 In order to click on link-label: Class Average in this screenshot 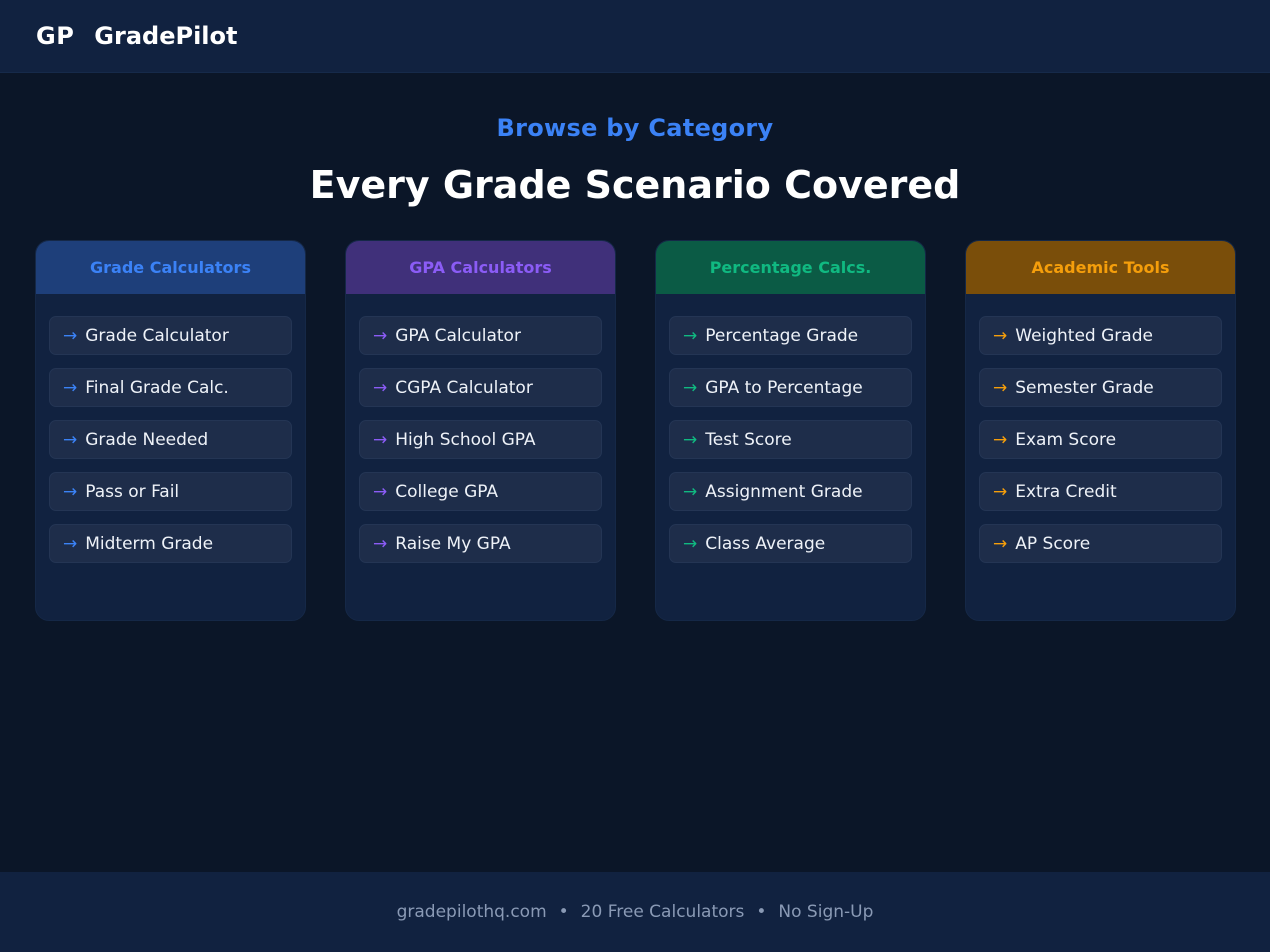, I will do `click(765, 543)`.